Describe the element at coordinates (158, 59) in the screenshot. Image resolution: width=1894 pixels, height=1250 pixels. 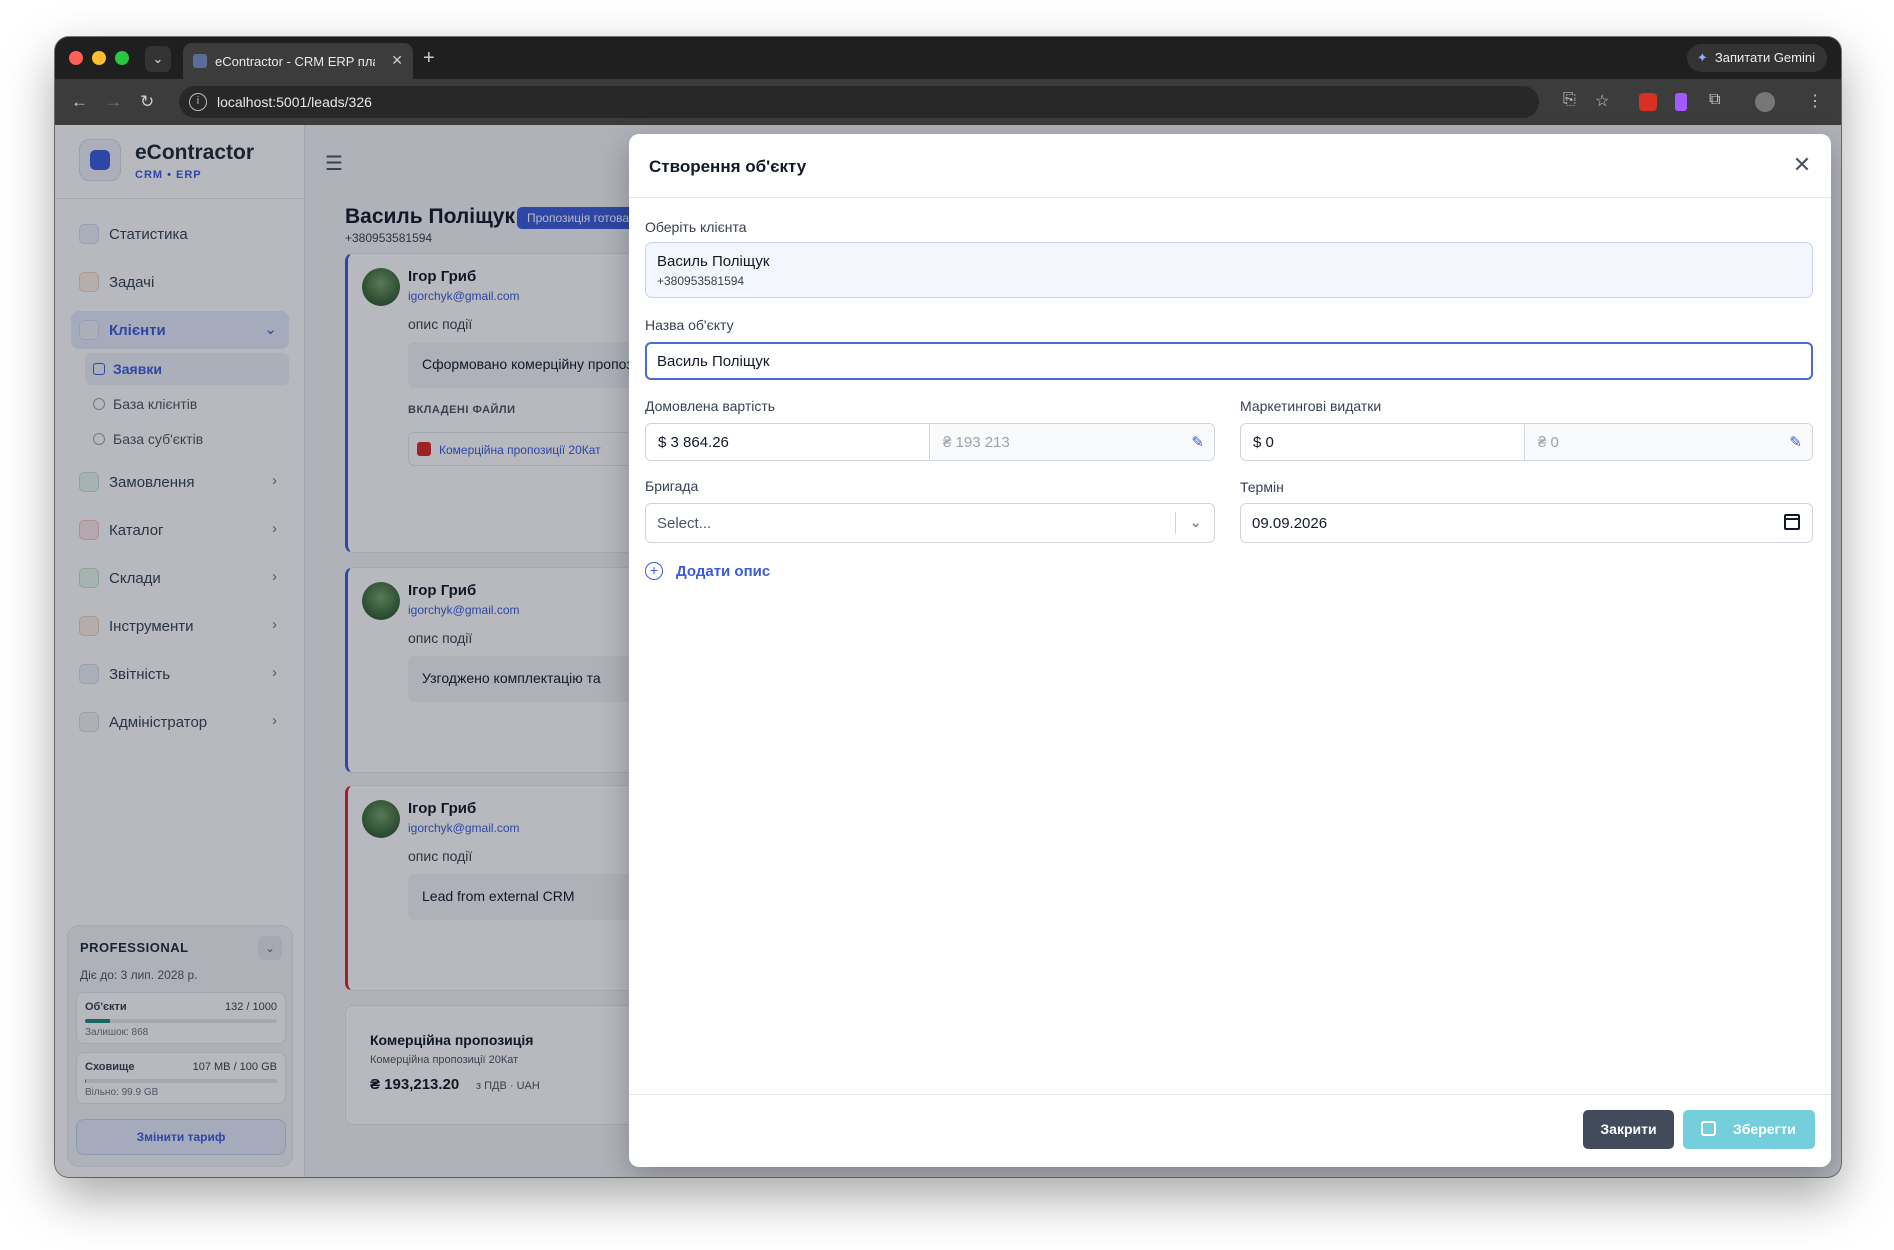
I see `tab-search-icon: ⌄` at that location.